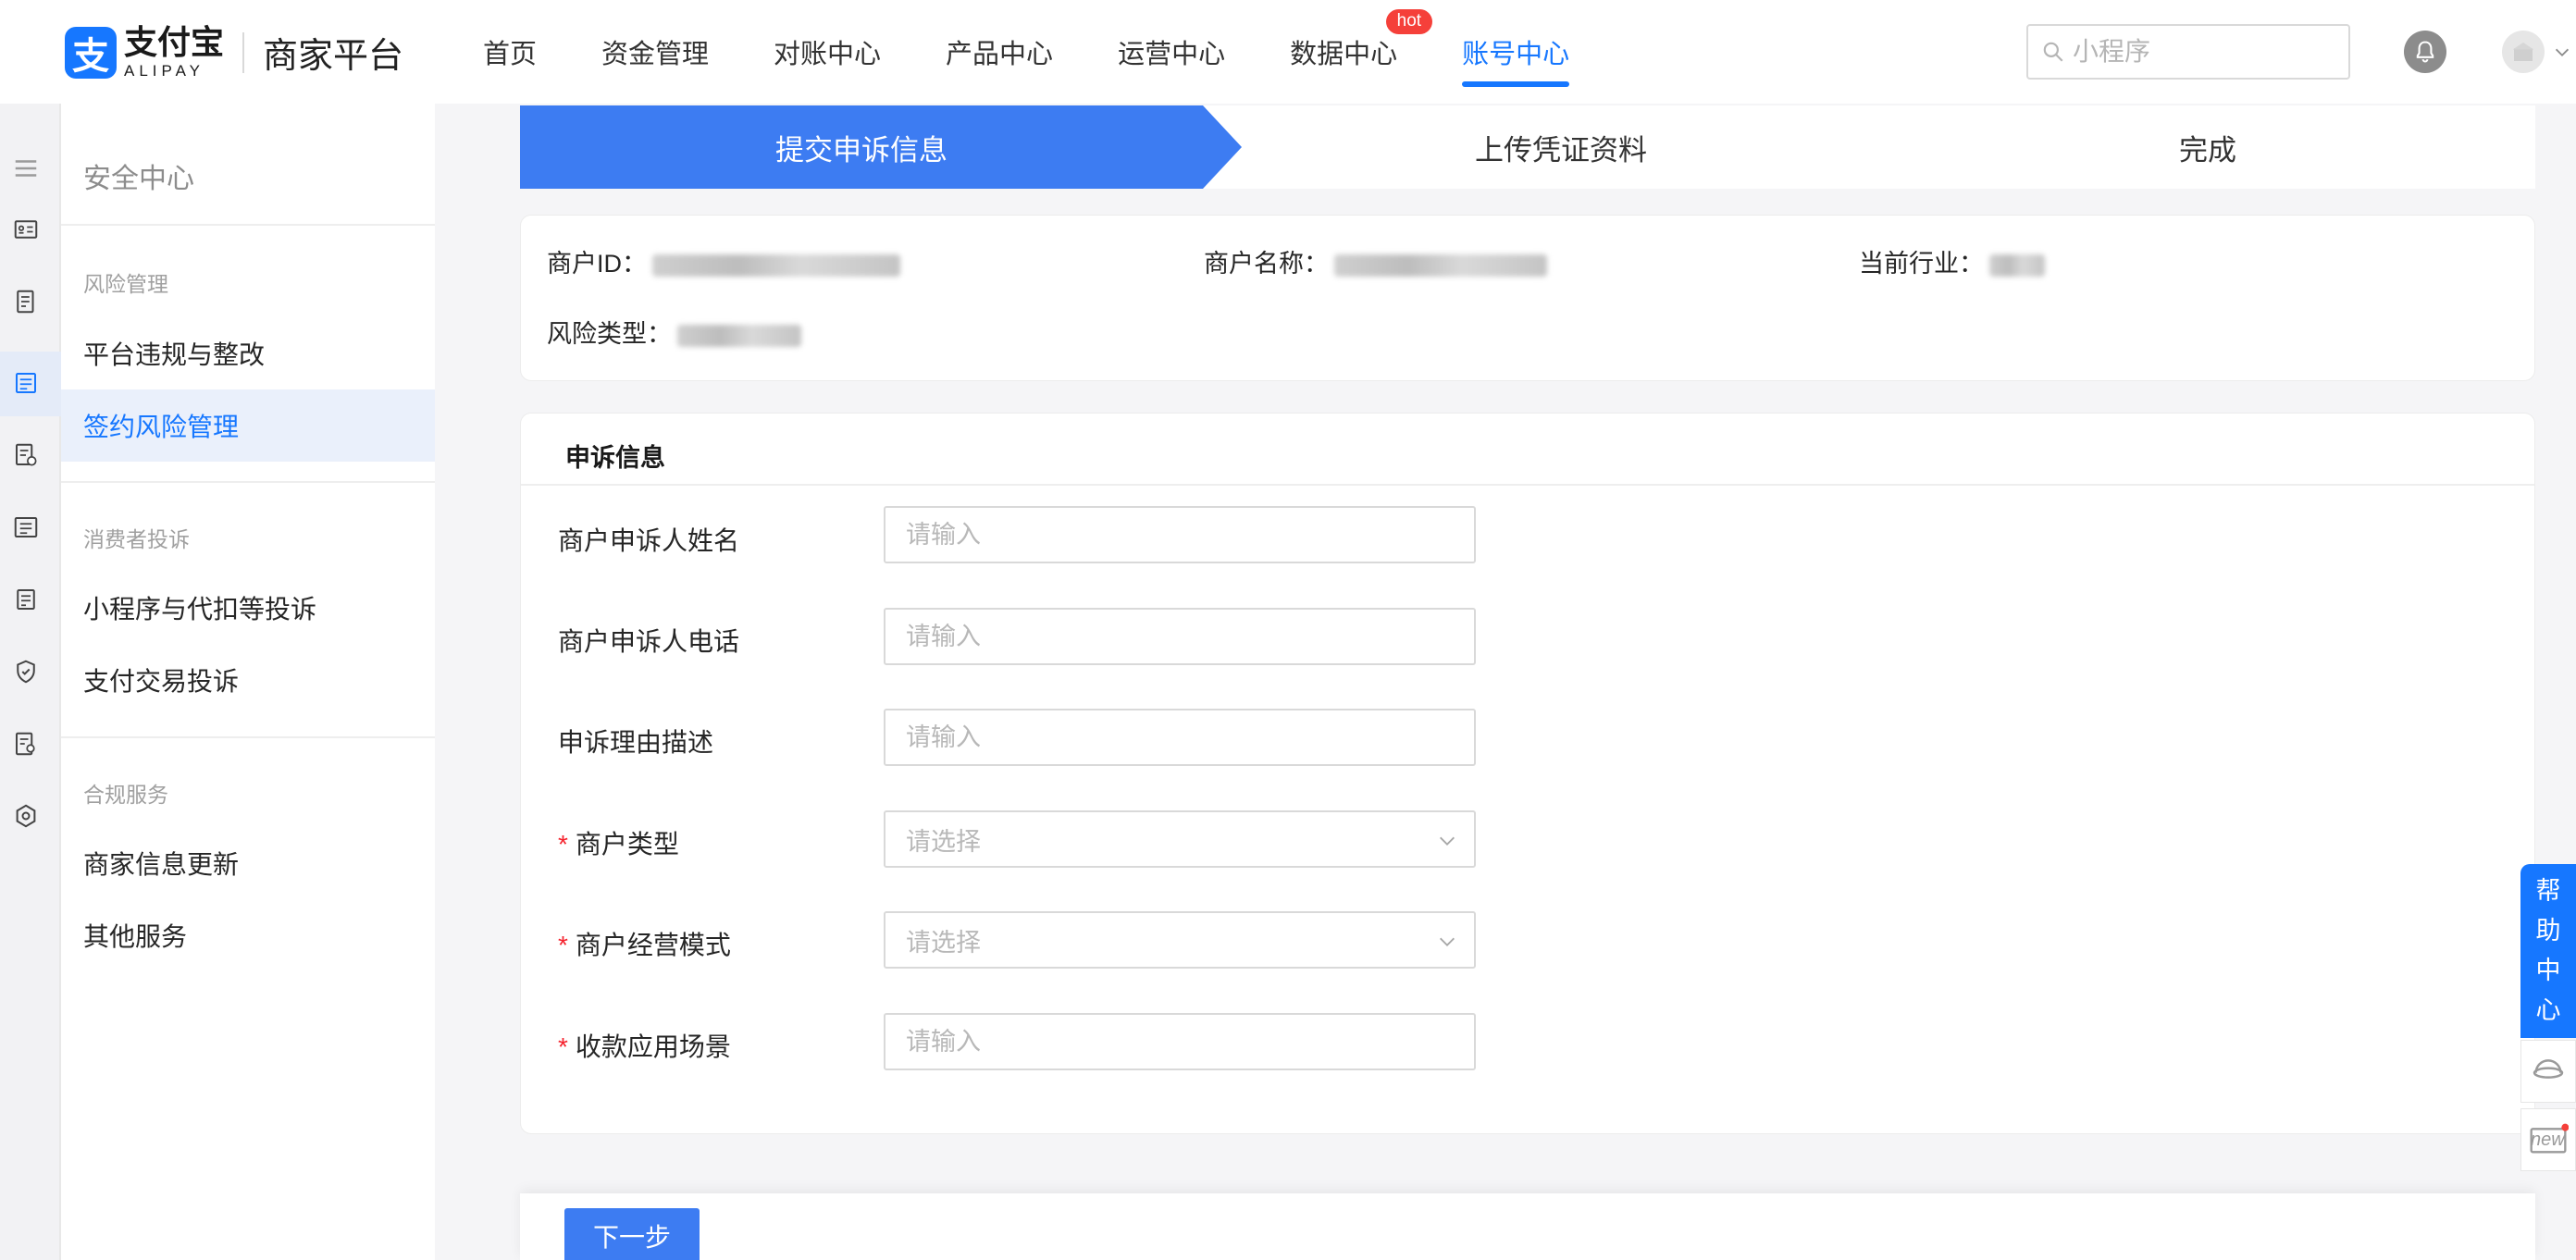  I want to click on sidebar-item-label: 支付交易投诉, so click(162, 681).